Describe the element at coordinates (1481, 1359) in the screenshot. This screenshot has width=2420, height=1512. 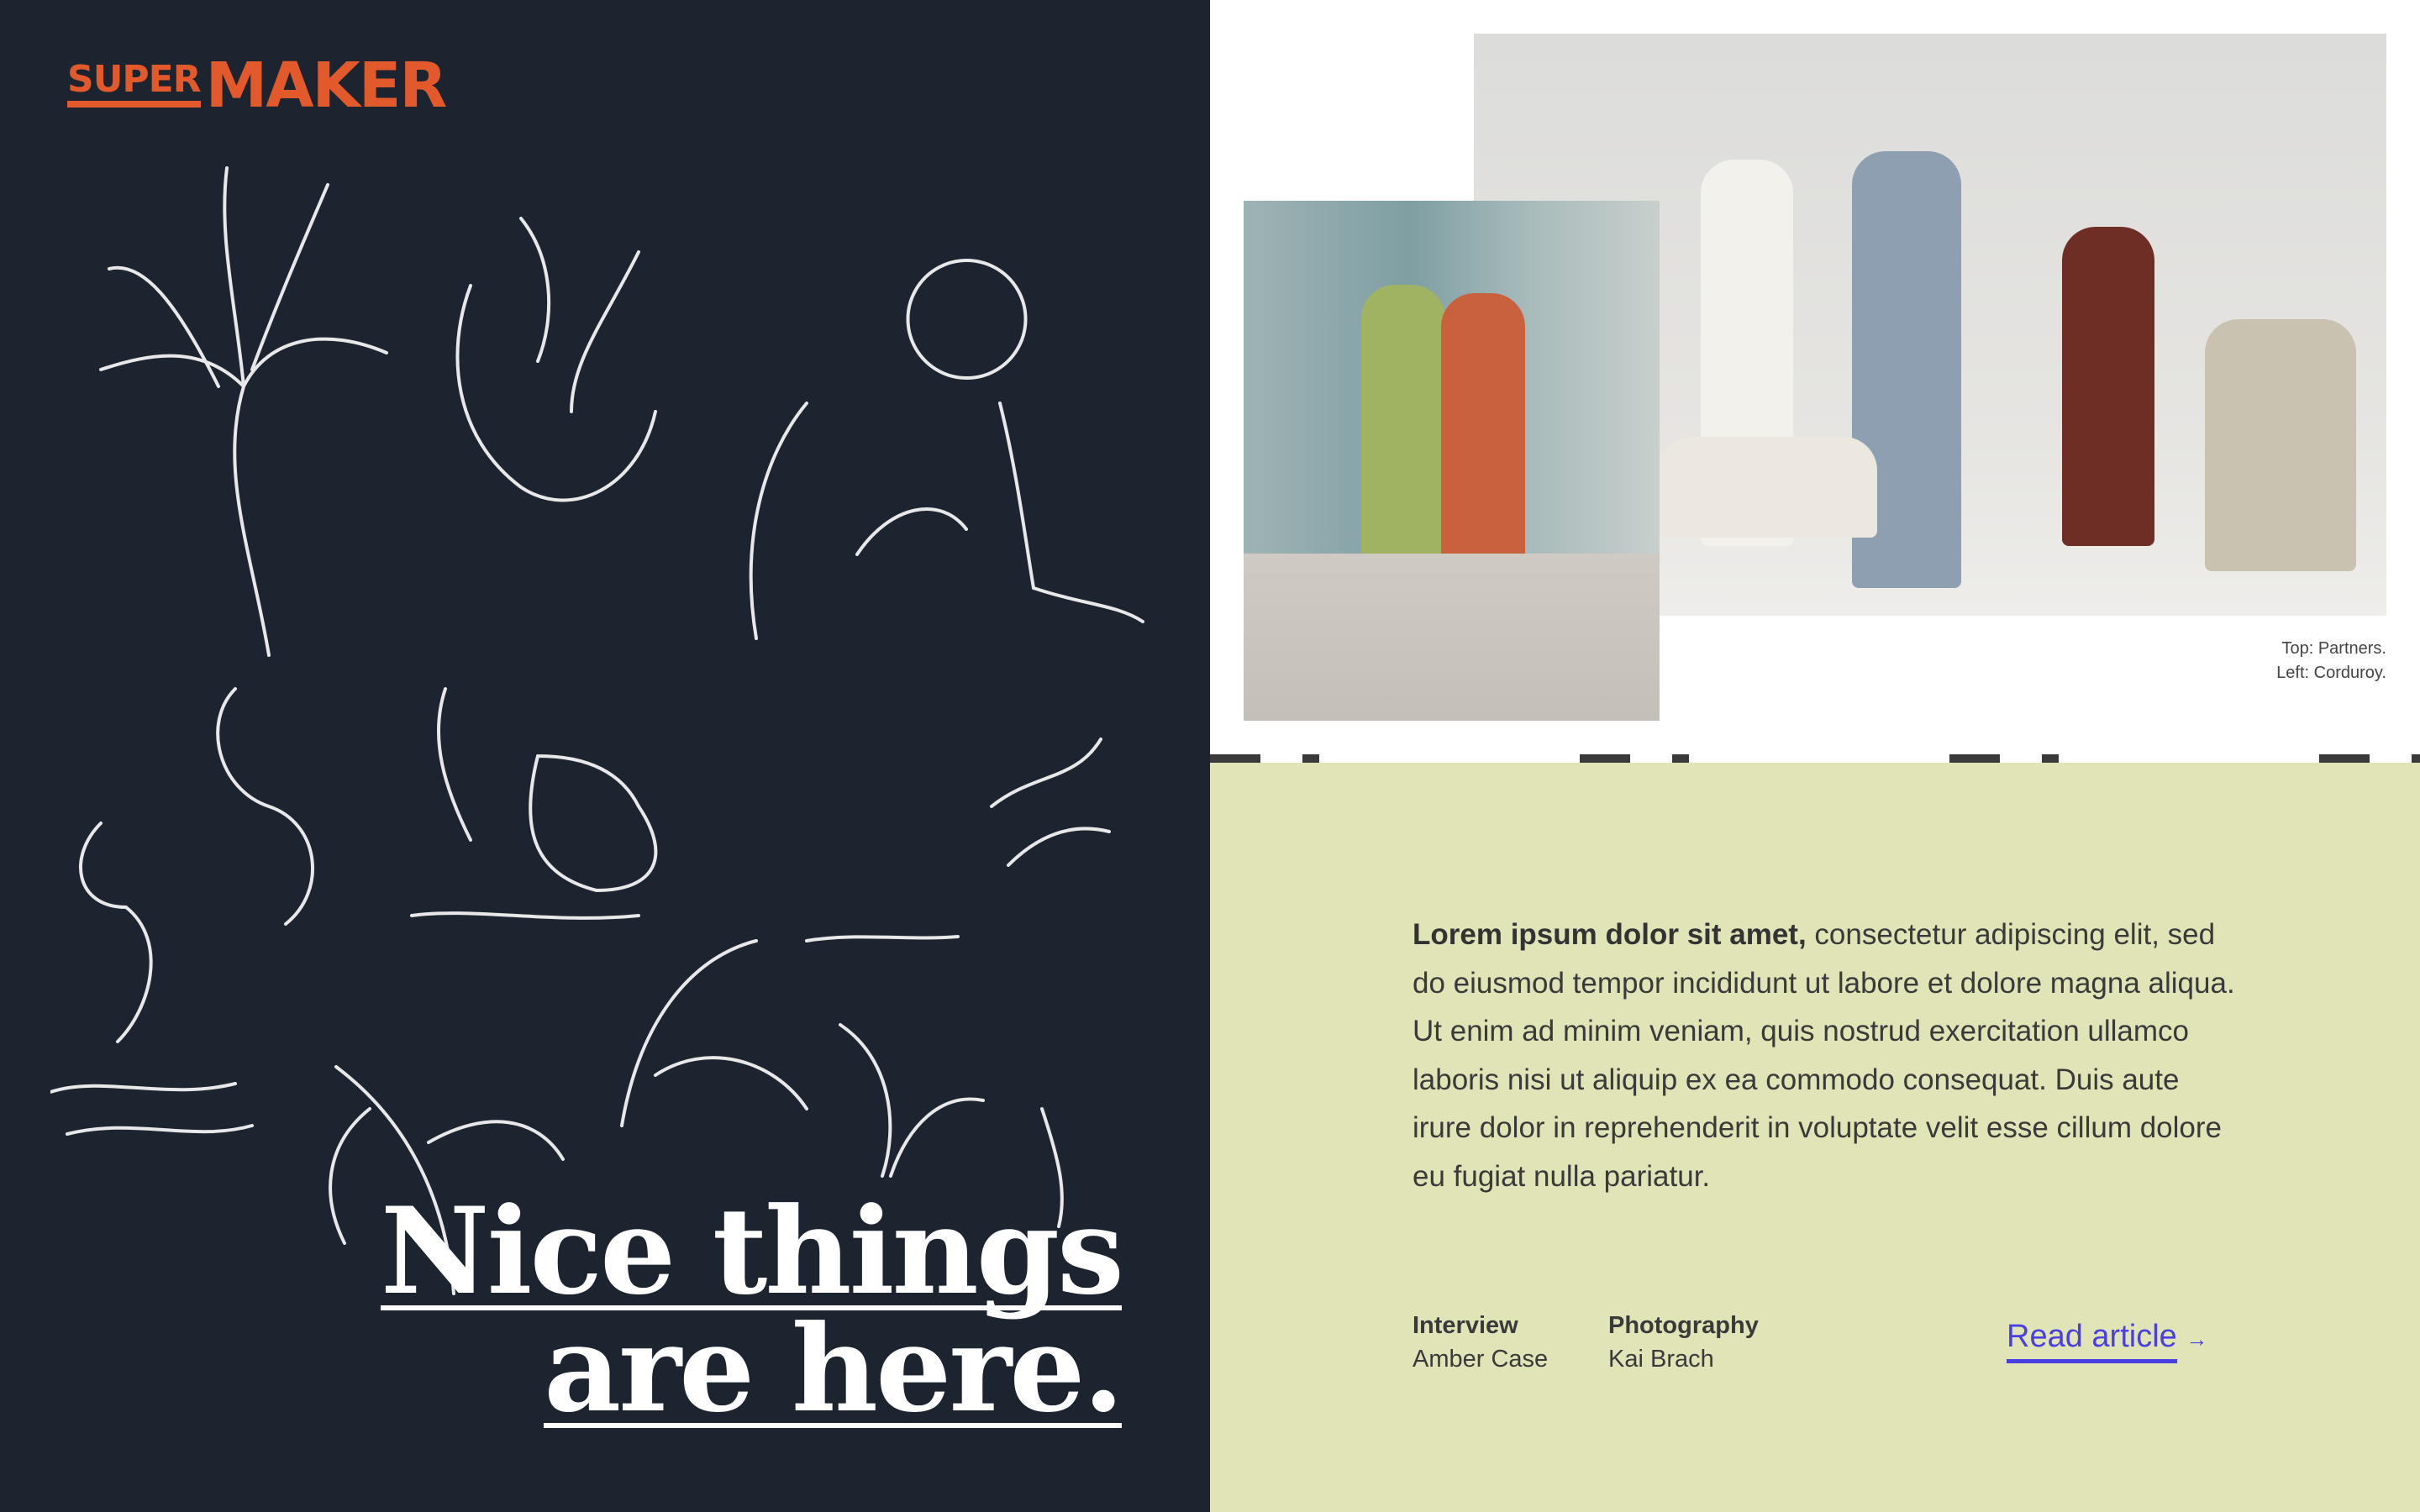
I see `credit-name: Amber Case` at that location.